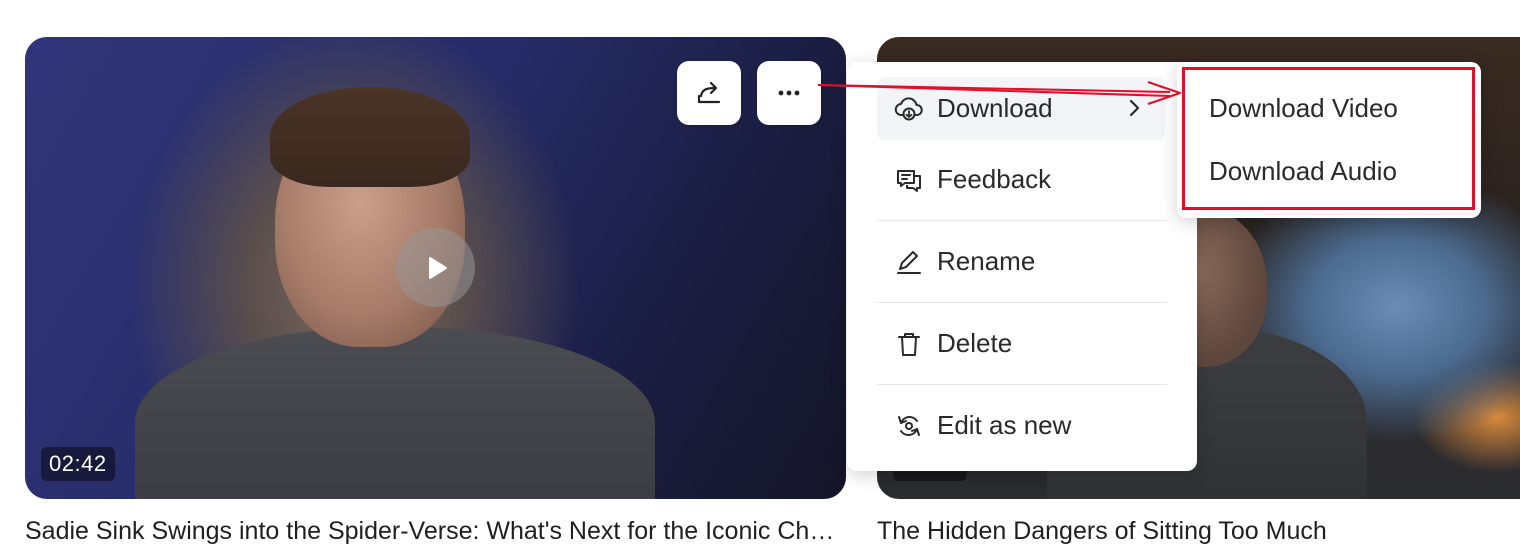 Image resolution: width=1520 pixels, height=558 pixels. What do you see at coordinates (909, 344) in the screenshot?
I see `trash-icon` at bounding box center [909, 344].